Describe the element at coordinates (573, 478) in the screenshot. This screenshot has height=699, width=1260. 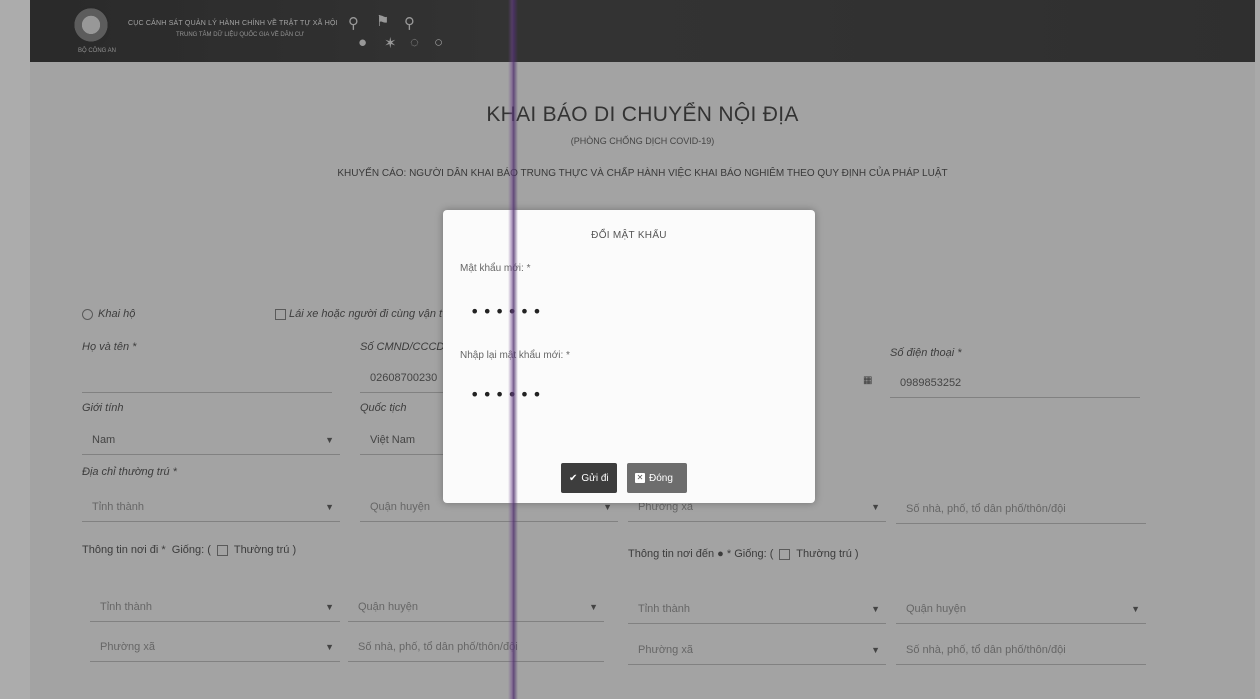
I see `check-icon: ✔` at that location.